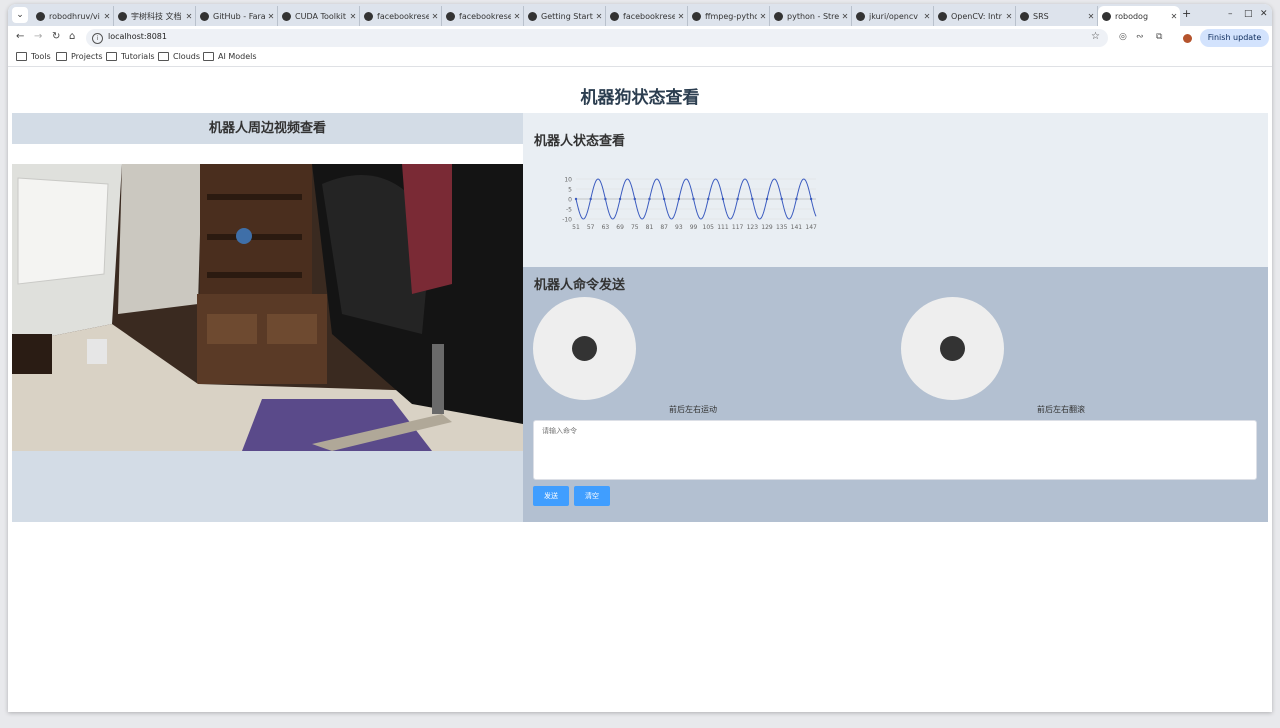  I want to click on x-tick-label: 81, so click(650, 227).